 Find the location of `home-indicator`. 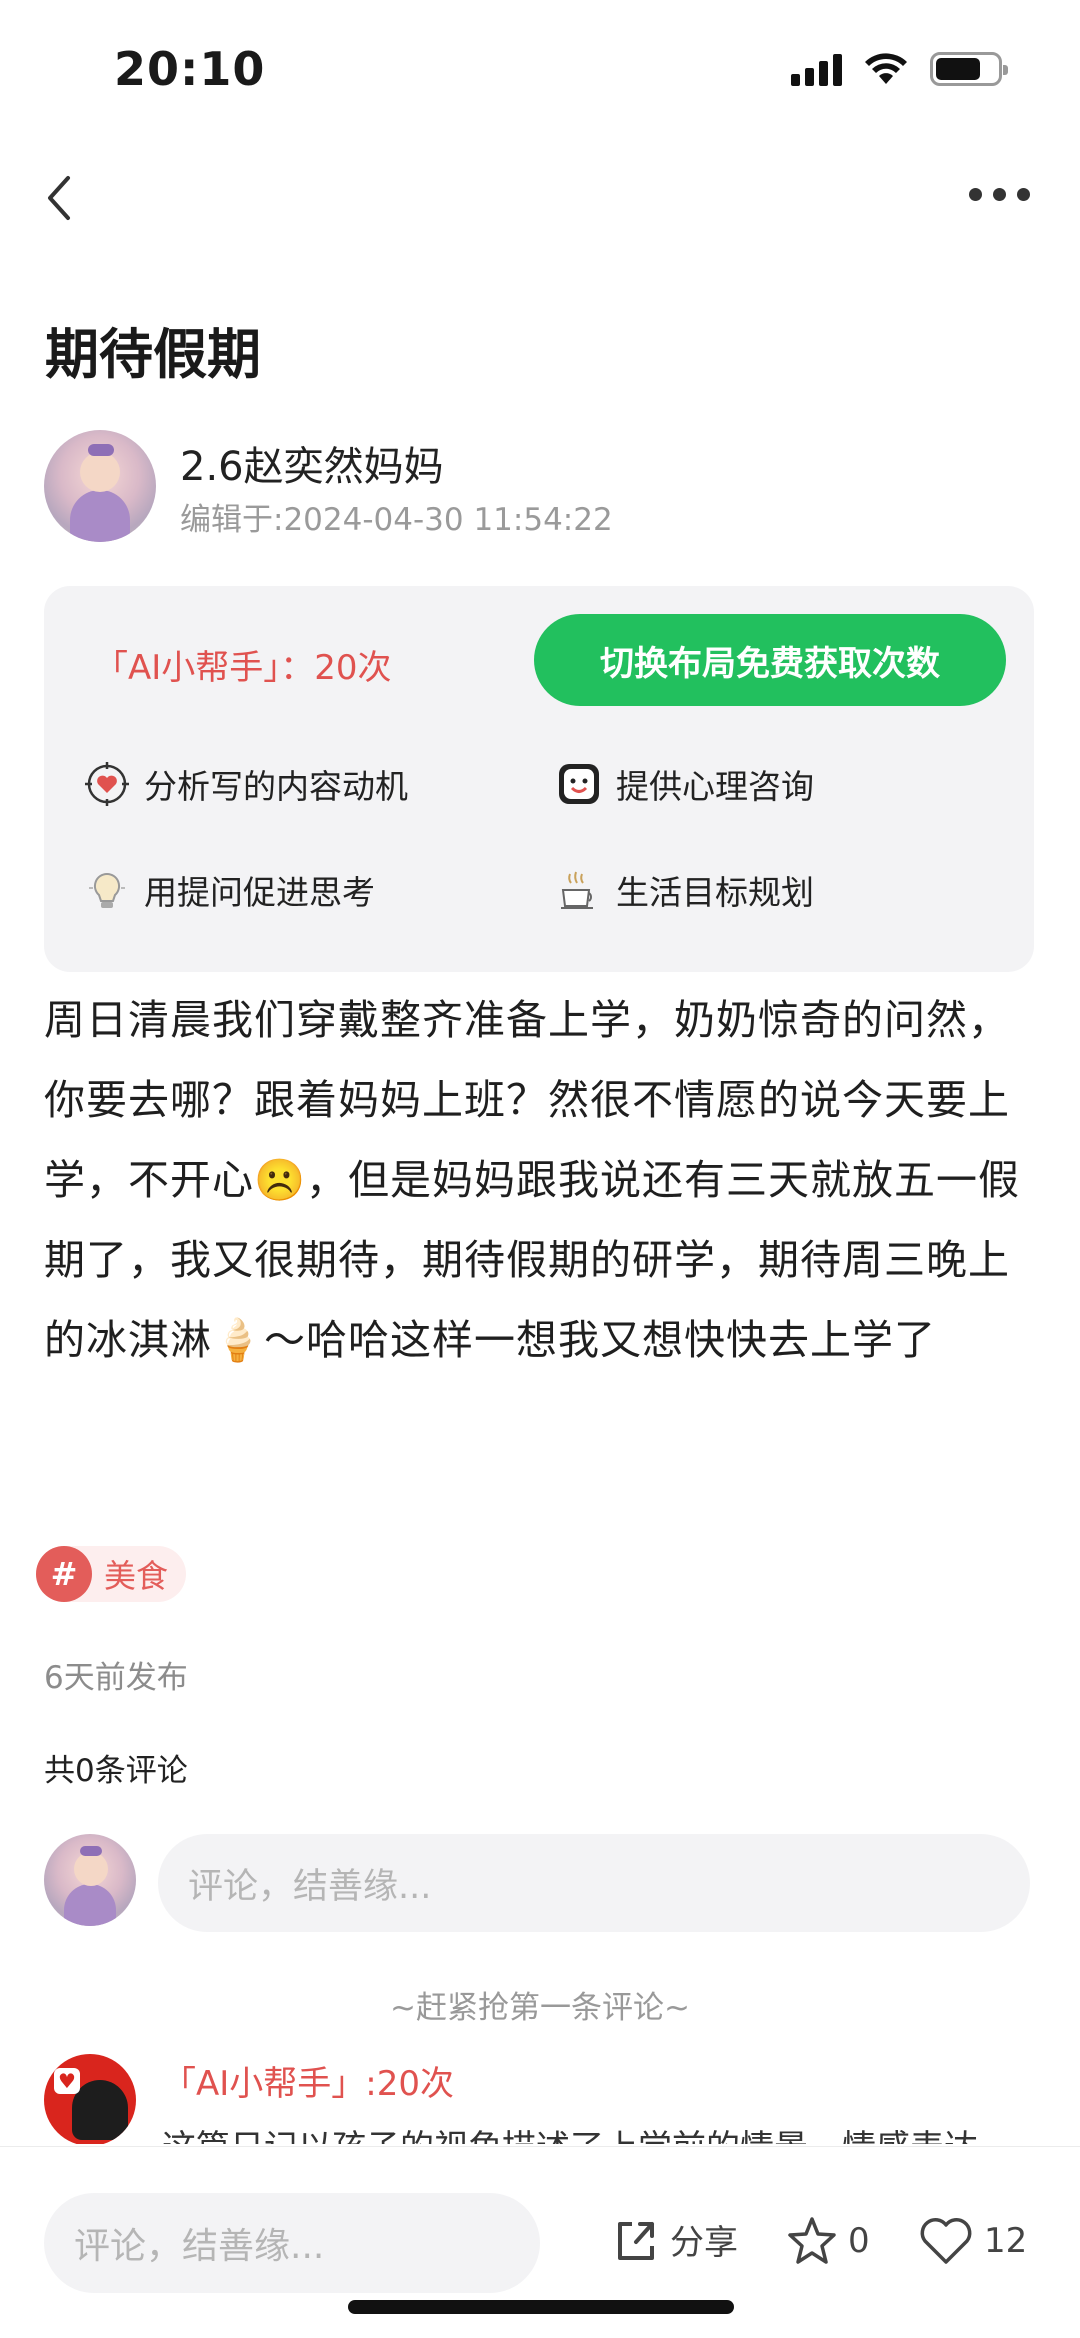

home-indicator is located at coordinates (541, 2307).